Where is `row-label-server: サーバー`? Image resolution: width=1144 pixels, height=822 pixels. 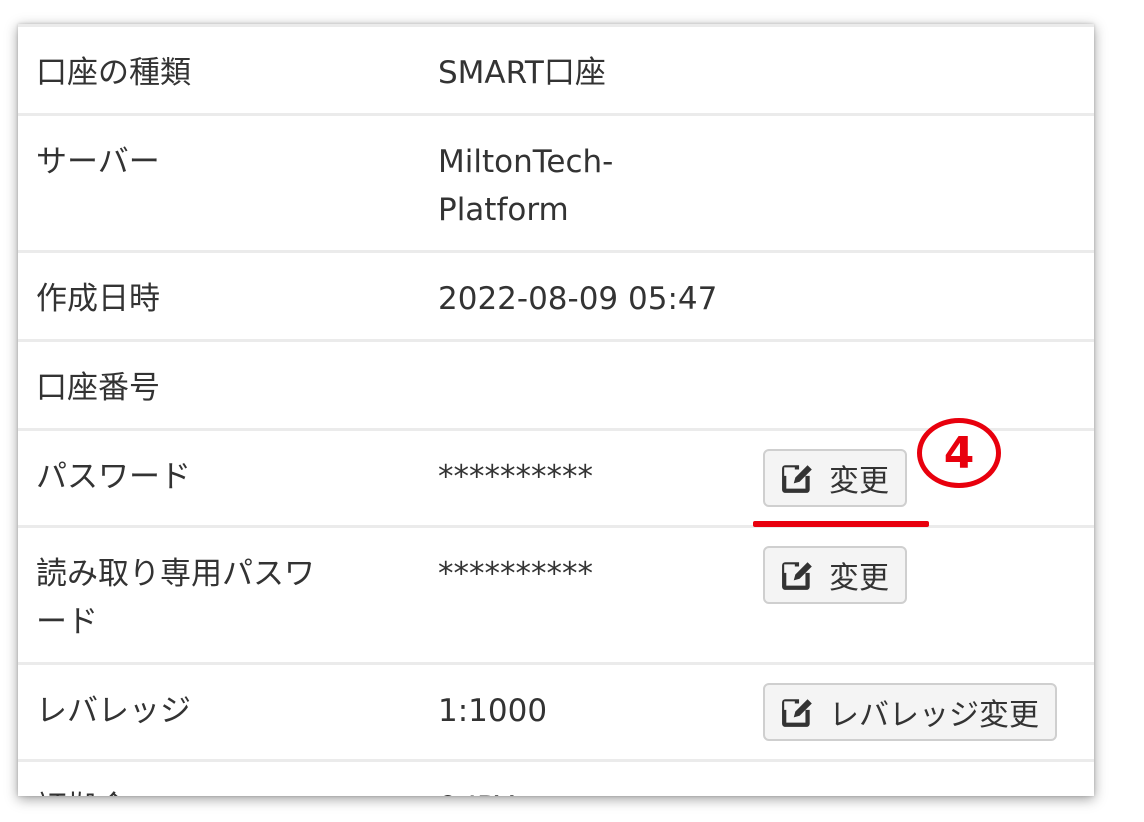 row-label-server: サーバー is located at coordinates (98, 162).